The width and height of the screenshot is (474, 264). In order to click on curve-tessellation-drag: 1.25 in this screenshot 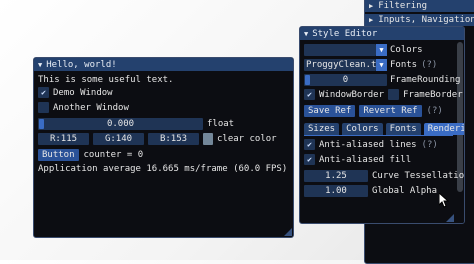, I will do `click(336, 176)`.